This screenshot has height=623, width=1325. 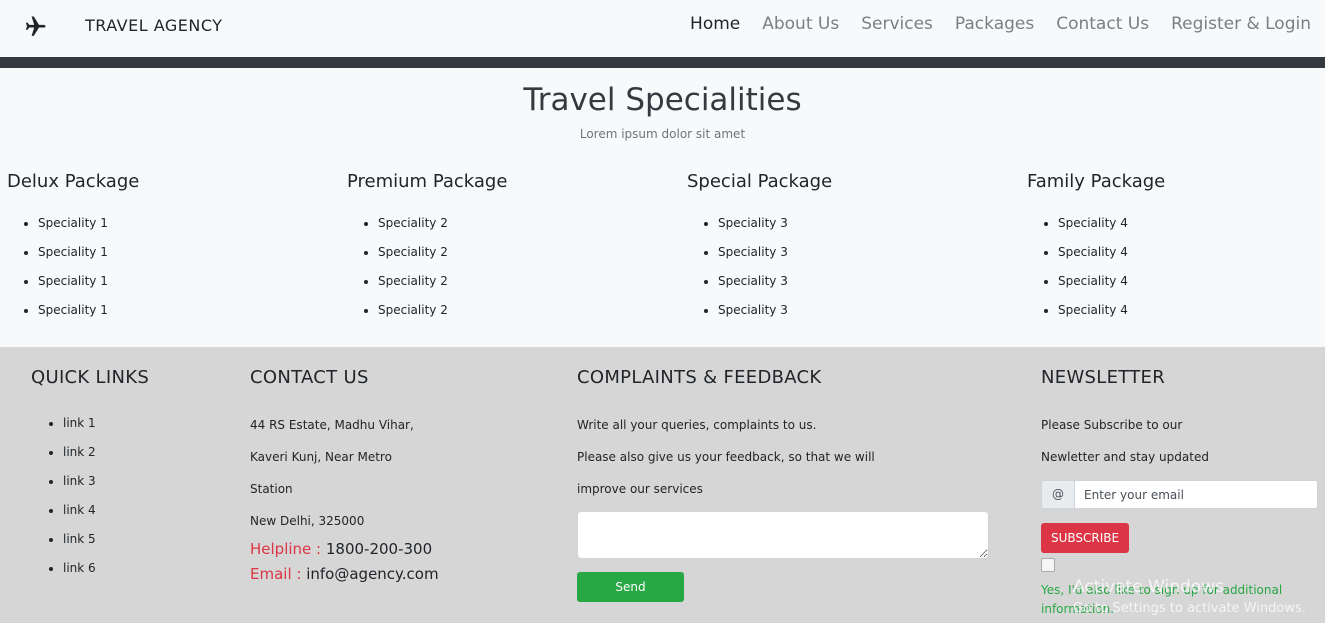 What do you see at coordinates (1048, 565) in the screenshot?
I see `optin-checkbox` at bounding box center [1048, 565].